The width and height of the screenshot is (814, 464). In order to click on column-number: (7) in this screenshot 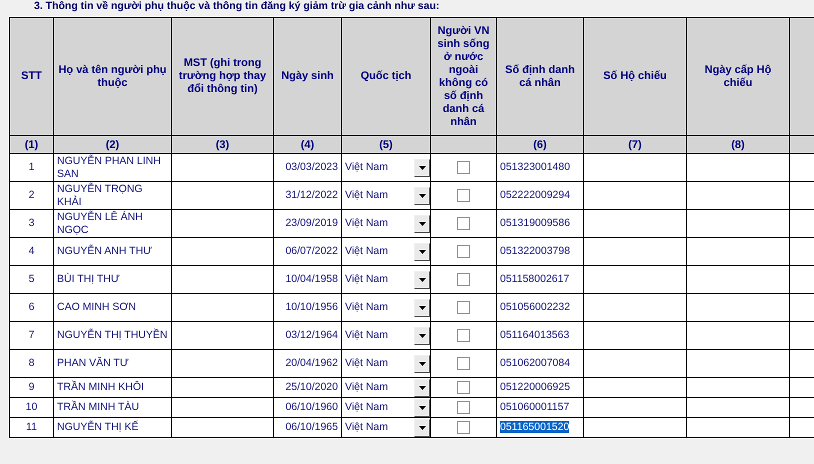, I will do `click(635, 145)`.